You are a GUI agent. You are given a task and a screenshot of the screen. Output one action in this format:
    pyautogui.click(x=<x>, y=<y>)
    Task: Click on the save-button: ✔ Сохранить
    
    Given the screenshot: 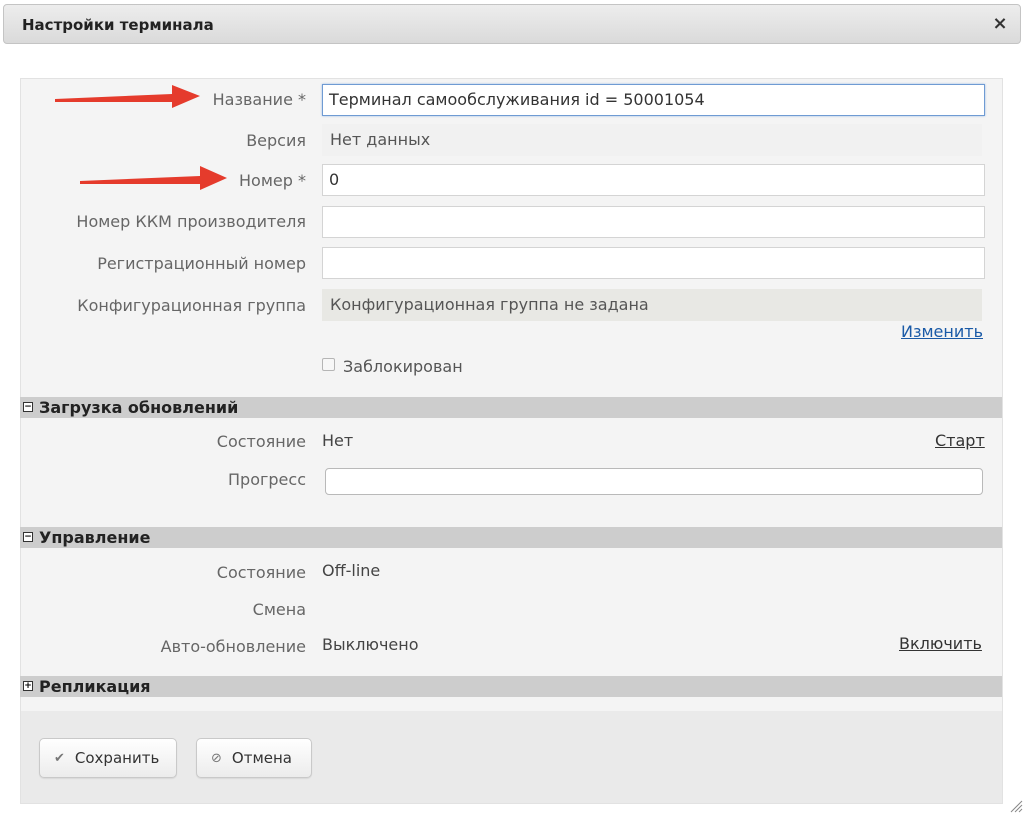 What is the action you would take?
    pyautogui.click(x=108, y=758)
    